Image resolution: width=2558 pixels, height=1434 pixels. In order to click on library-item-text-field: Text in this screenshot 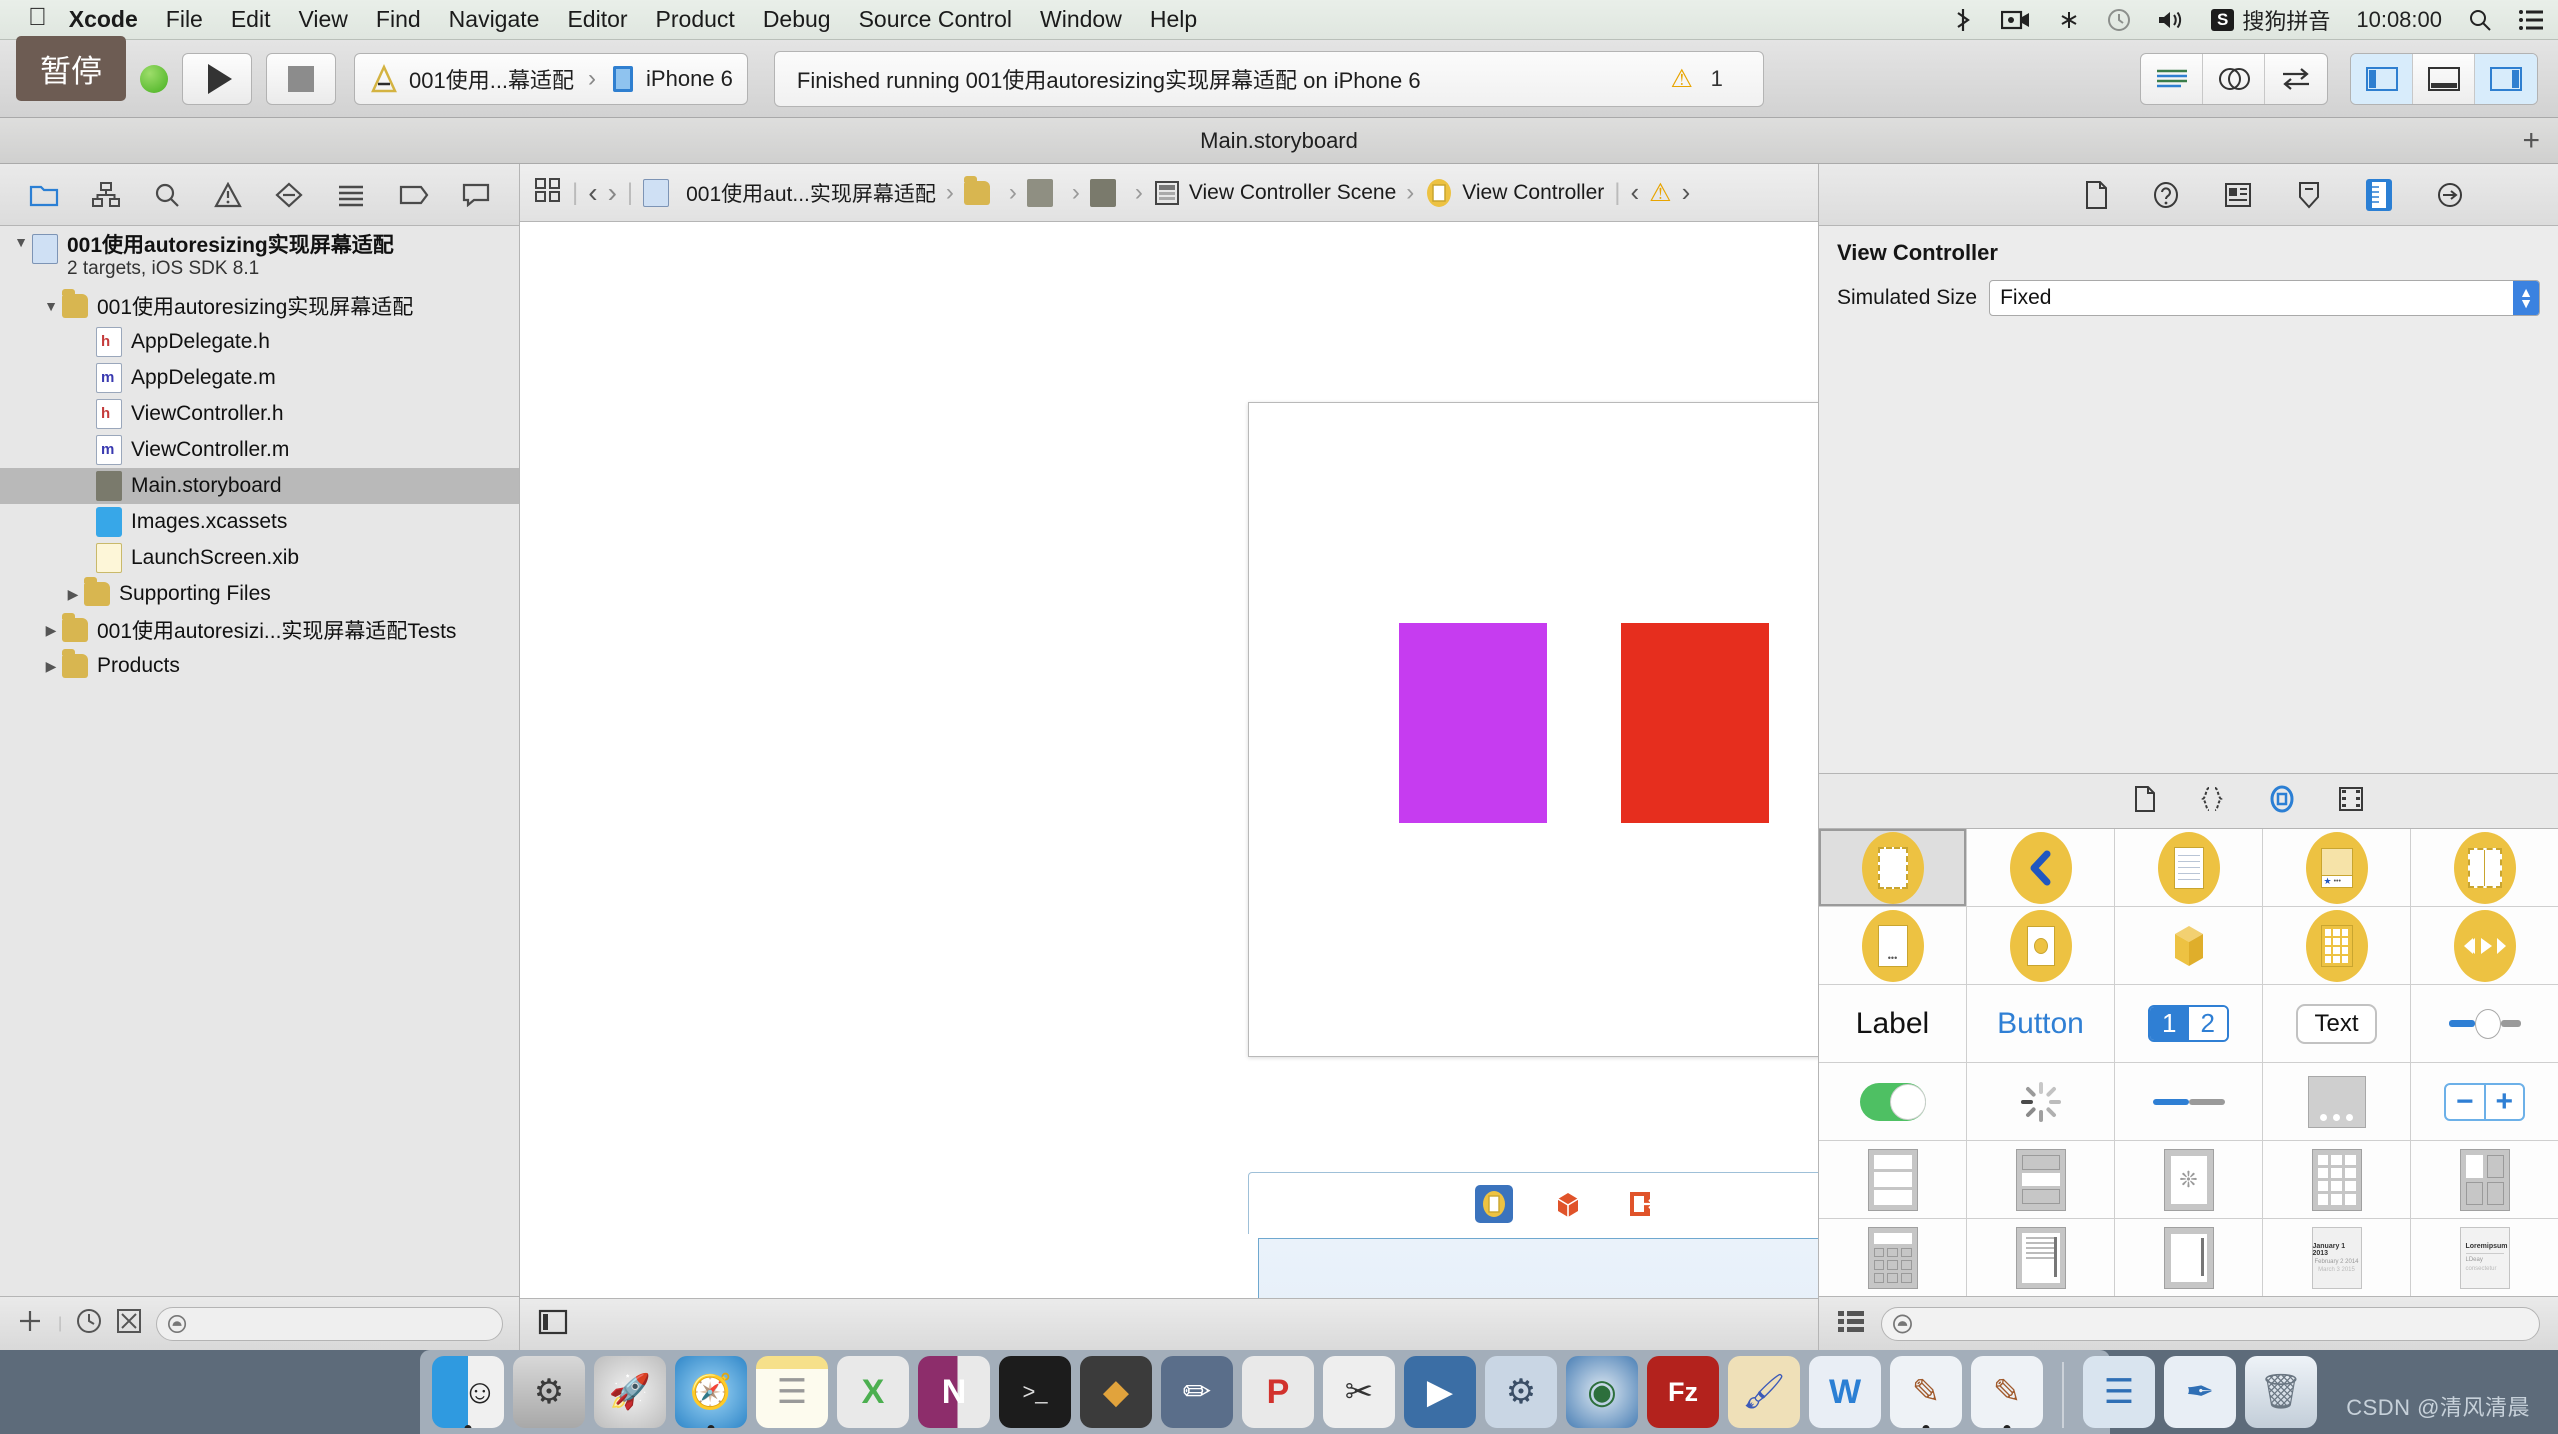, I will do `click(2336, 1023)`.